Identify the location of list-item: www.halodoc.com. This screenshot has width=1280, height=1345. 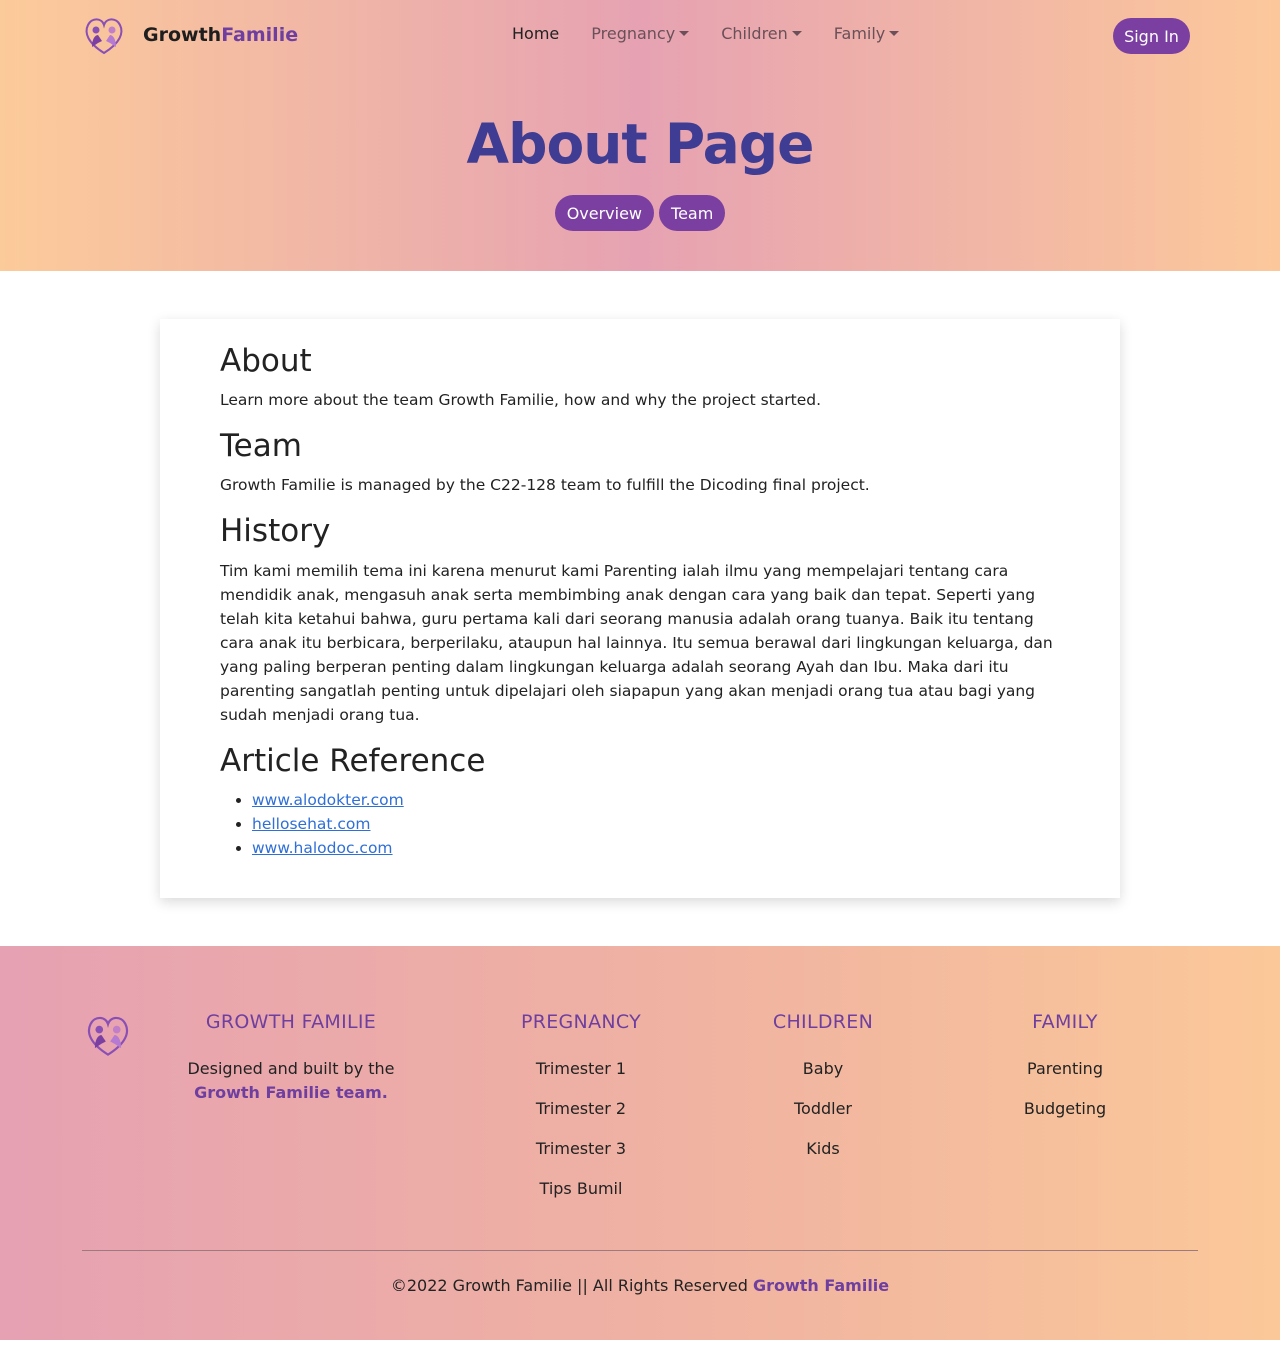
(656, 848).